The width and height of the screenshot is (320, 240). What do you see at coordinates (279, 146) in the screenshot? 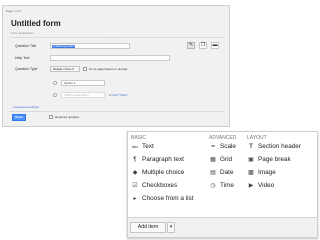
I see `menu-item-label: Section header` at bounding box center [279, 146].